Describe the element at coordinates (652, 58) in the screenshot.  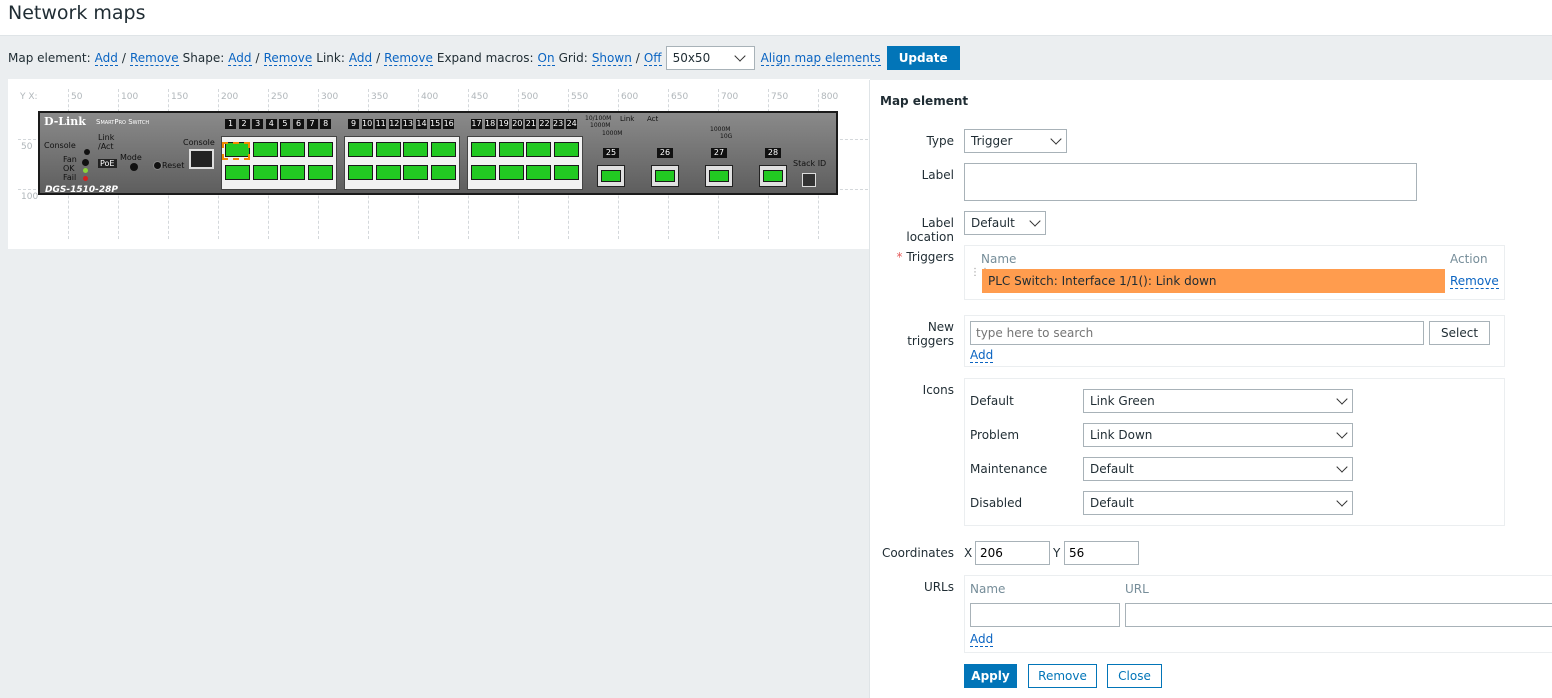
I see `grid-off-link: Off` at that location.